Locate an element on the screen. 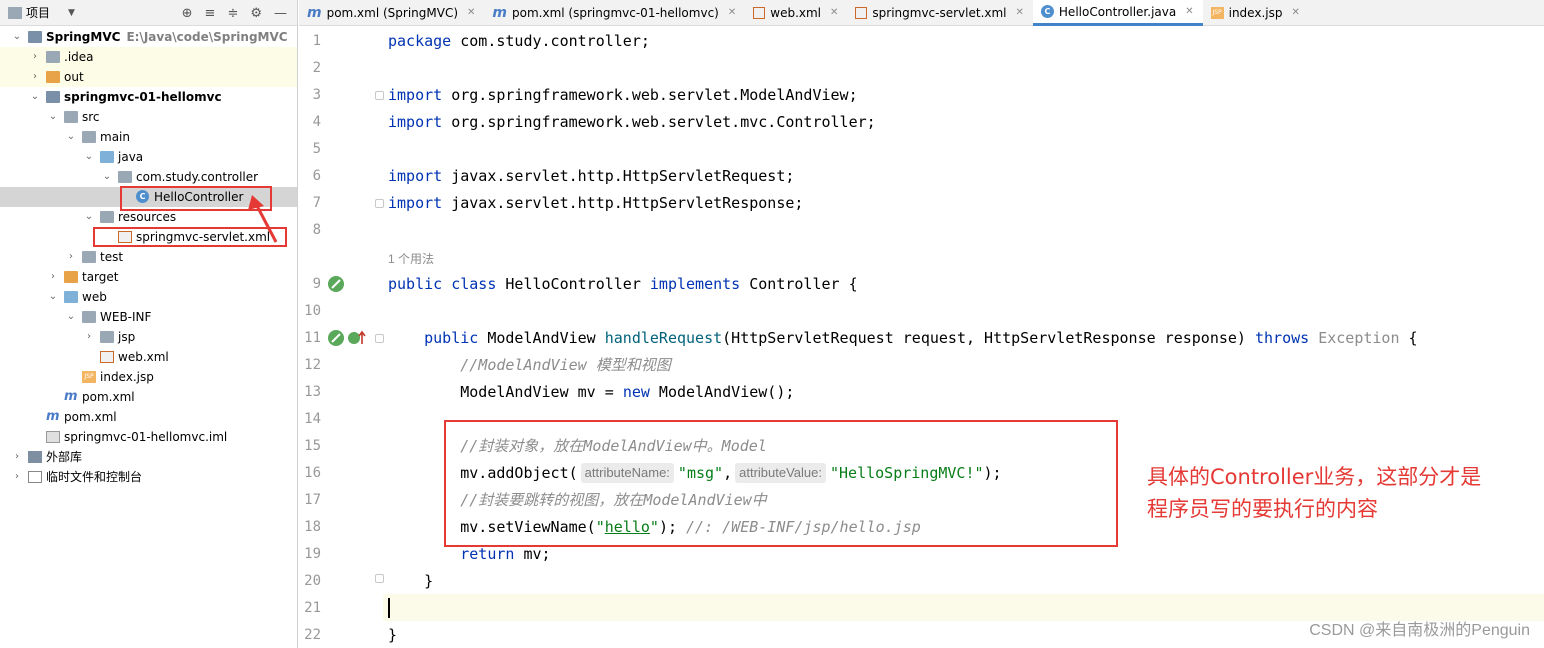 This screenshot has width=1544, height=648. line-number: 4 is located at coordinates (310, 122).